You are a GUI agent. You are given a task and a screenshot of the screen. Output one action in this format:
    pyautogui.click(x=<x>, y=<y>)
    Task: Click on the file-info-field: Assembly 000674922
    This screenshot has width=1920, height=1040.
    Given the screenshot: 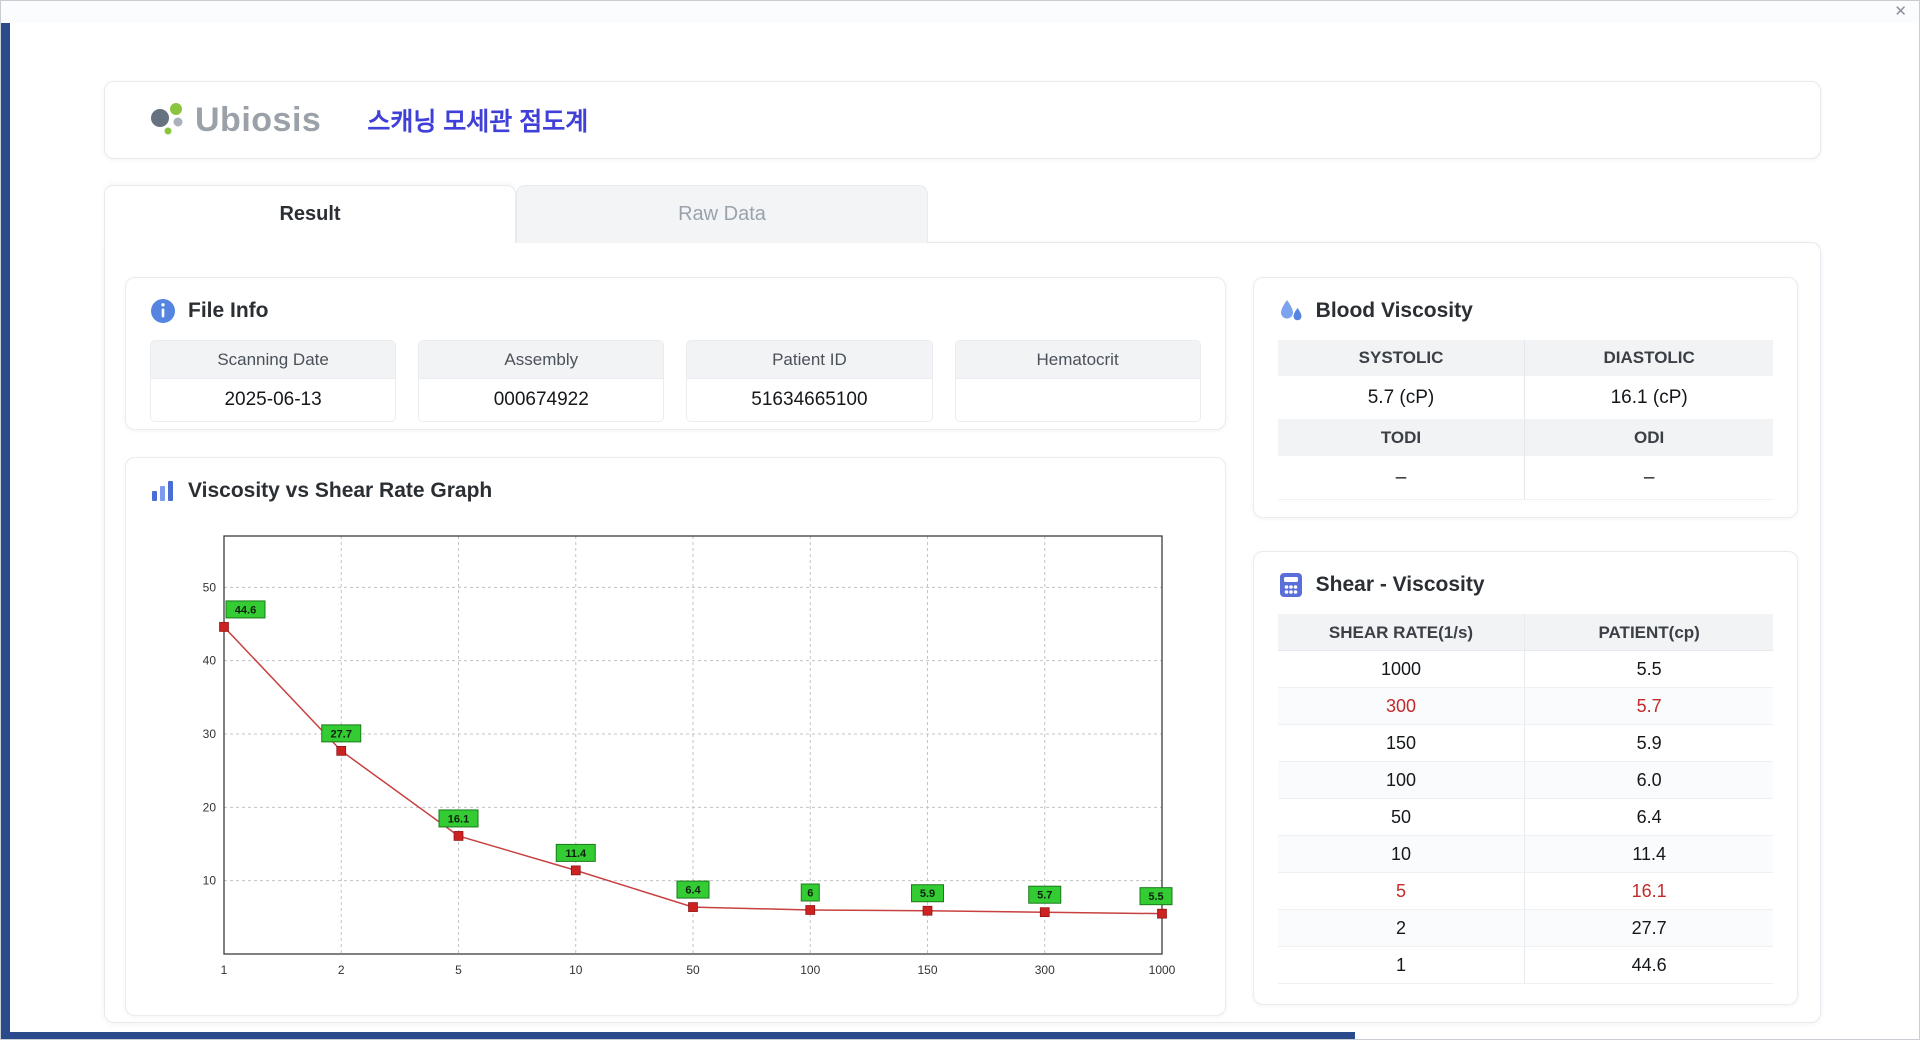 What is the action you would take?
    pyautogui.click(x=541, y=381)
    